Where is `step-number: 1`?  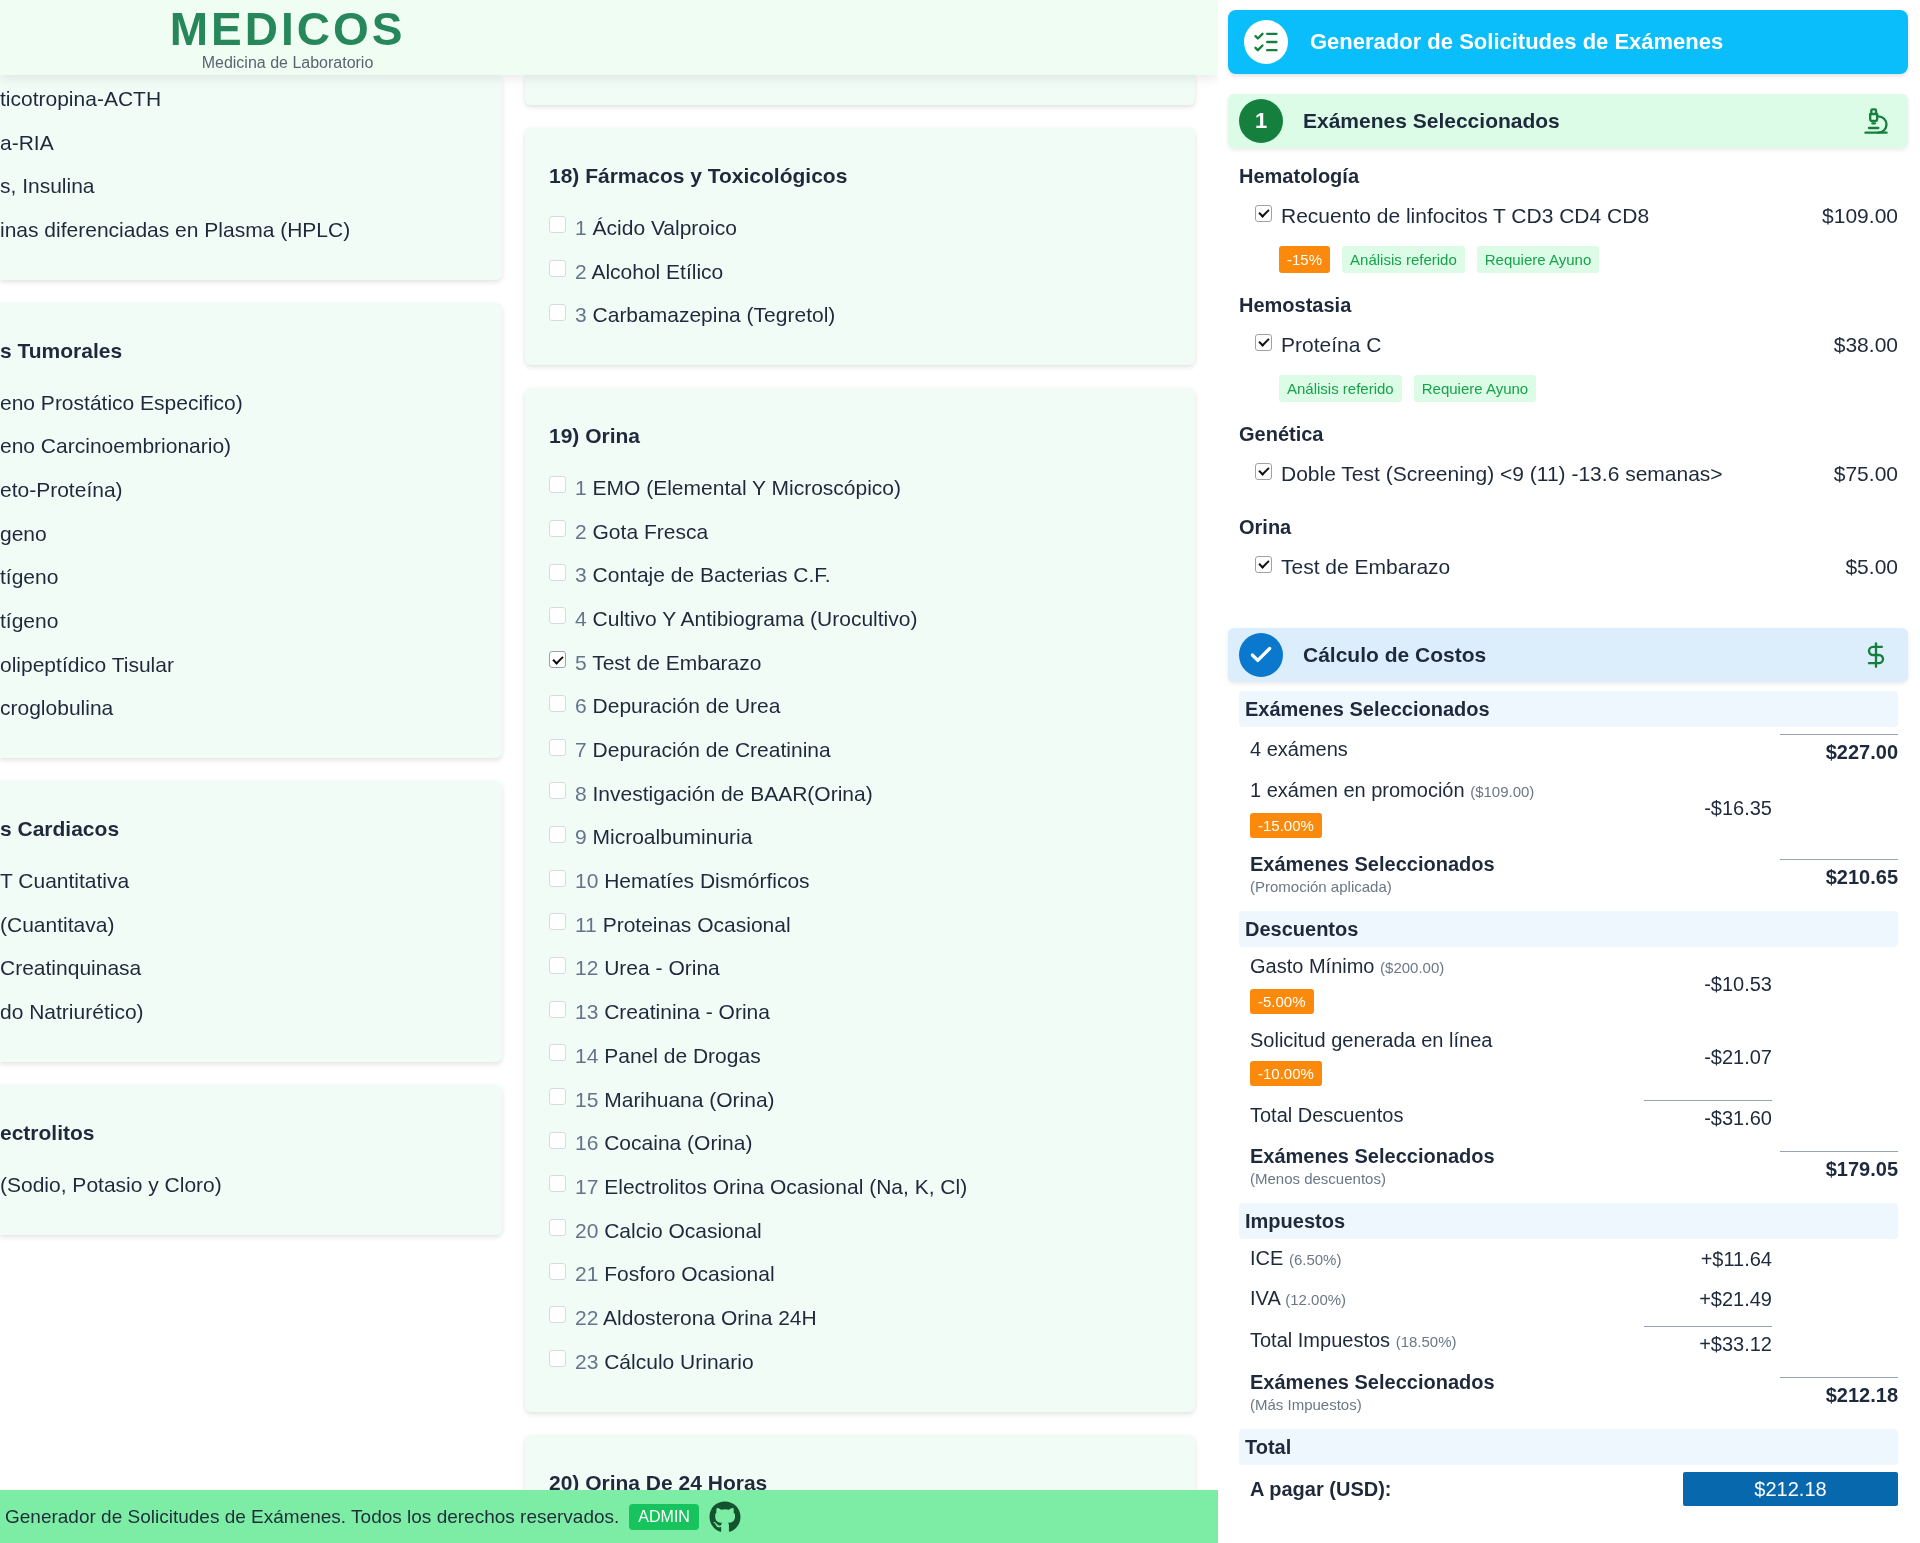
step-number: 1 is located at coordinates (1261, 121).